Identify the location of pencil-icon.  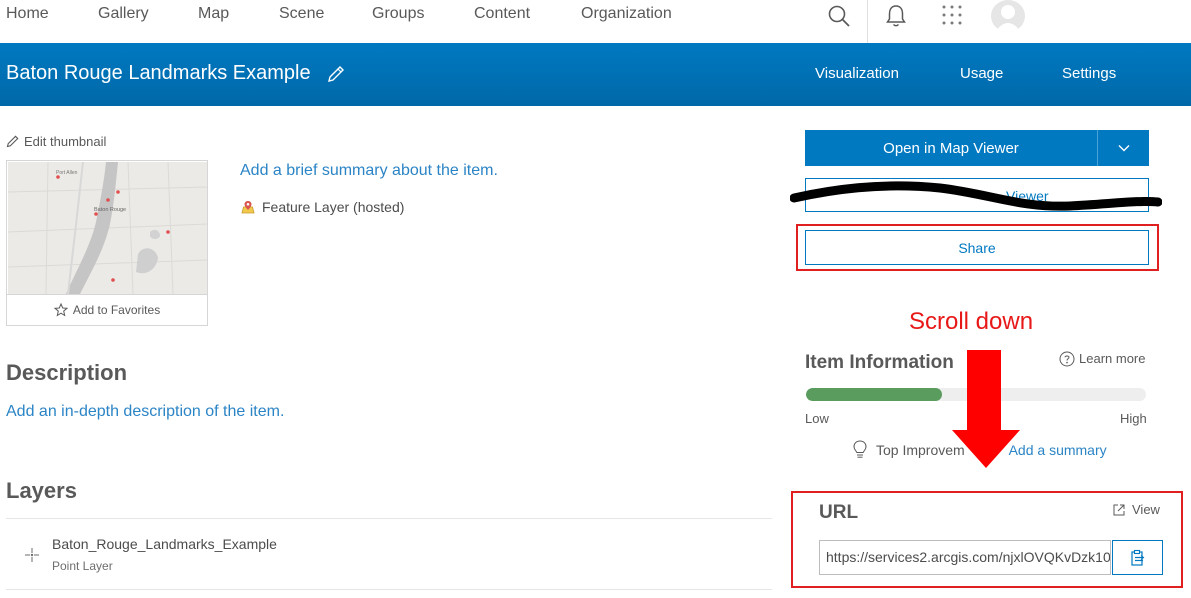
(12, 141).